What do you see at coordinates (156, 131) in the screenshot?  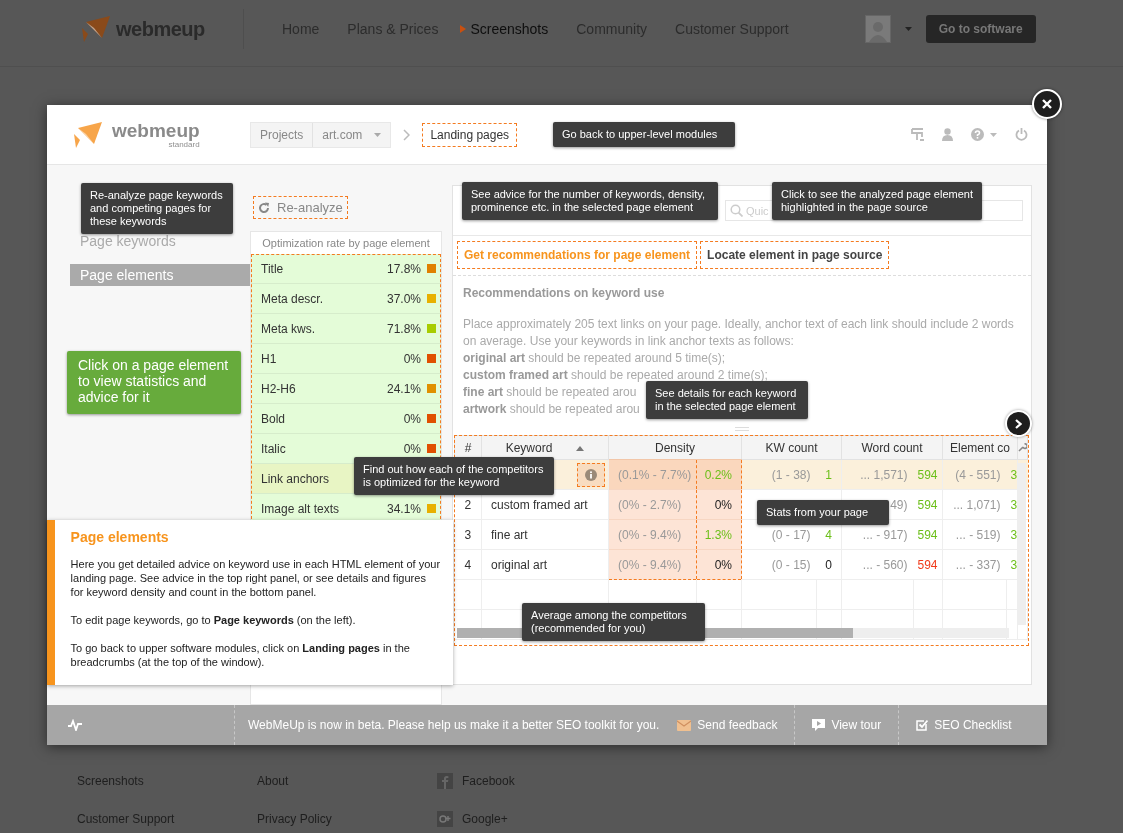 I see `logo-text: webmeup` at bounding box center [156, 131].